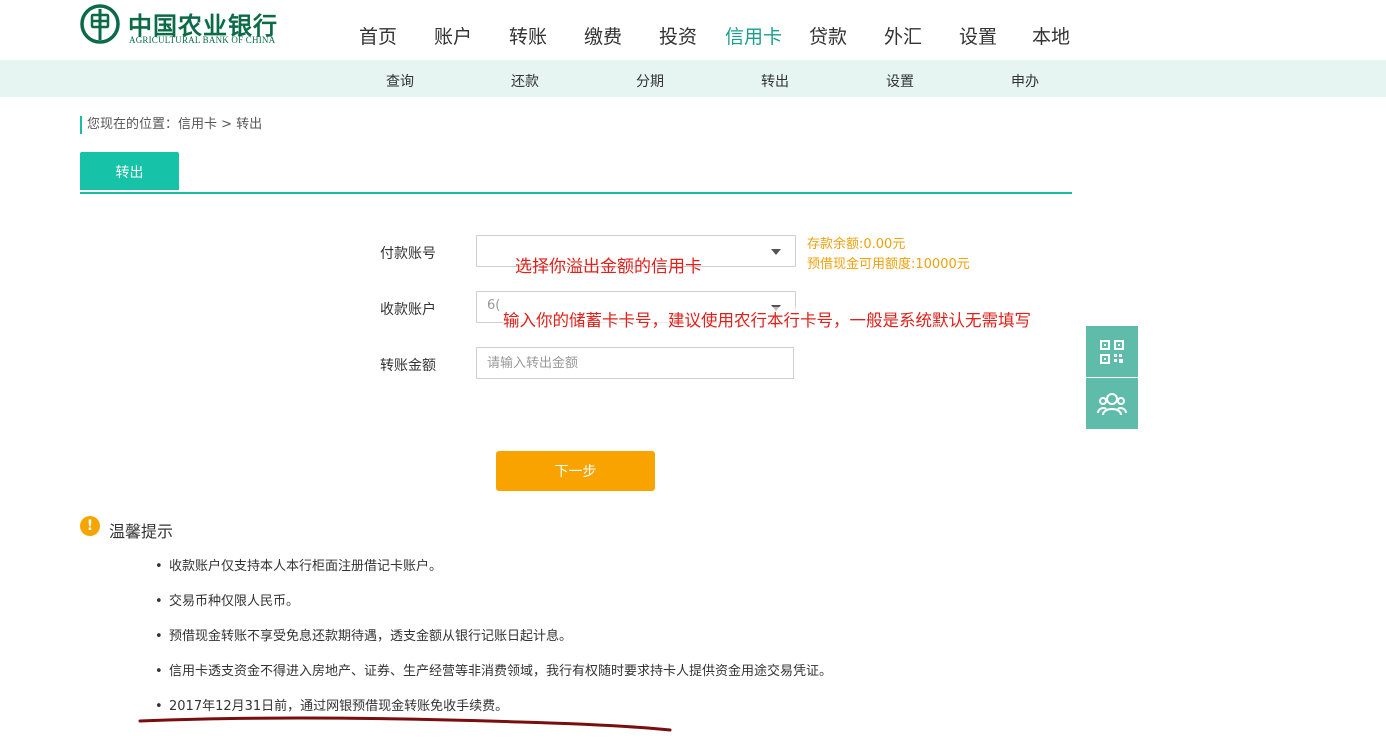 Image resolution: width=1386 pixels, height=741 pixels. Describe the element at coordinates (608, 267) in the screenshot. I see `annotation-payer-note: 选择你溢出金额的信用卡` at that location.